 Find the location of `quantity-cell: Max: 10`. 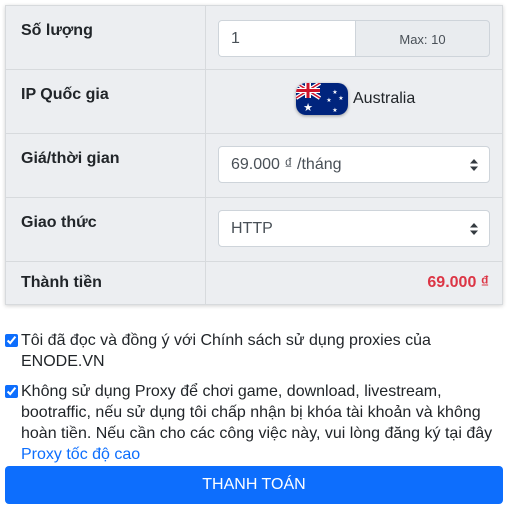

quantity-cell: Max: 10 is located at coordinates (354, 37).